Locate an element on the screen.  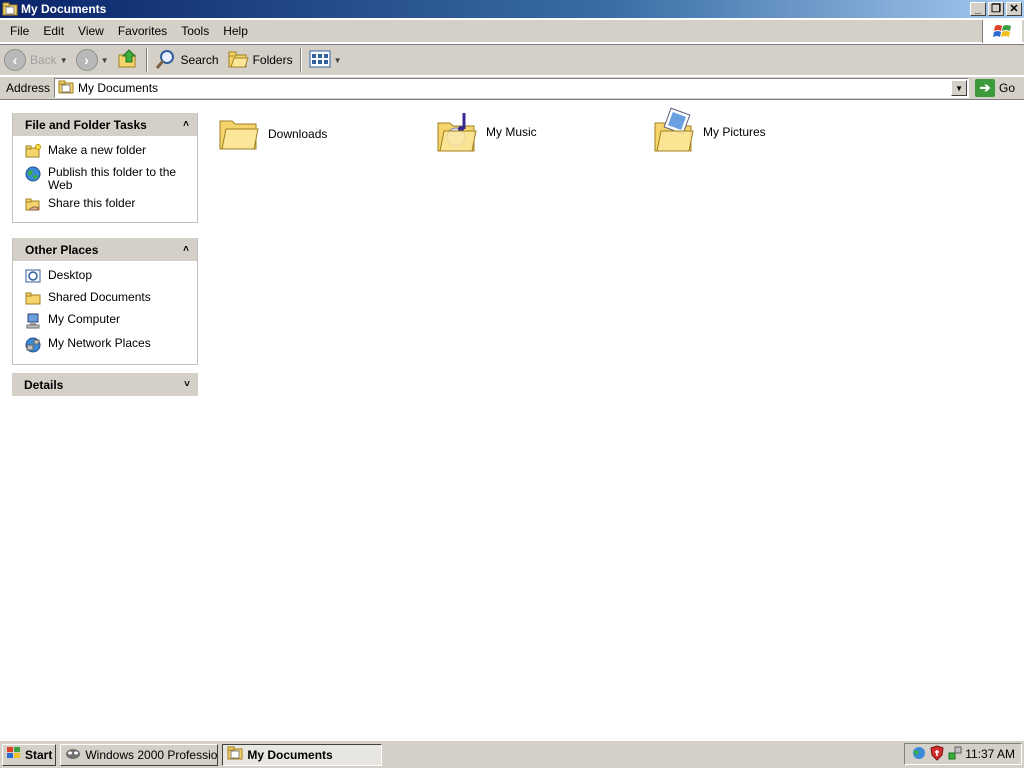
close-button: ✕ is located at coordinates (1014, 9).